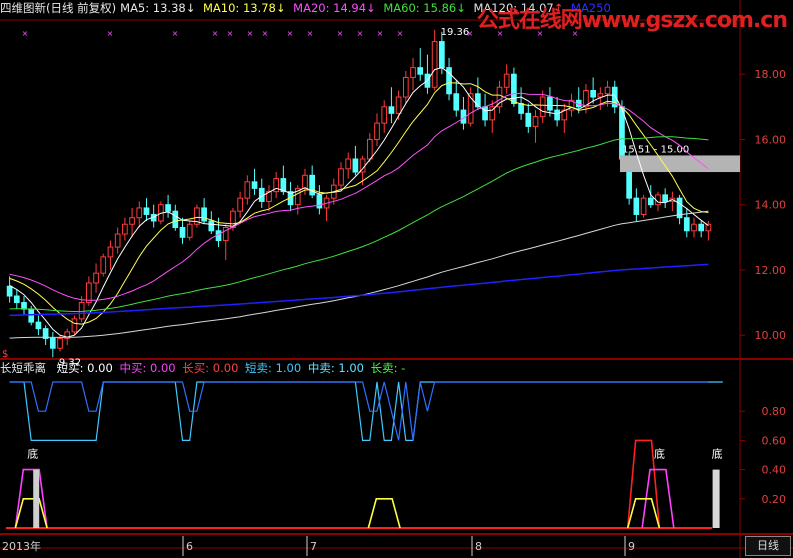  I want to click on short-sell-value: 短卖: 1.00, so click(273, 368).